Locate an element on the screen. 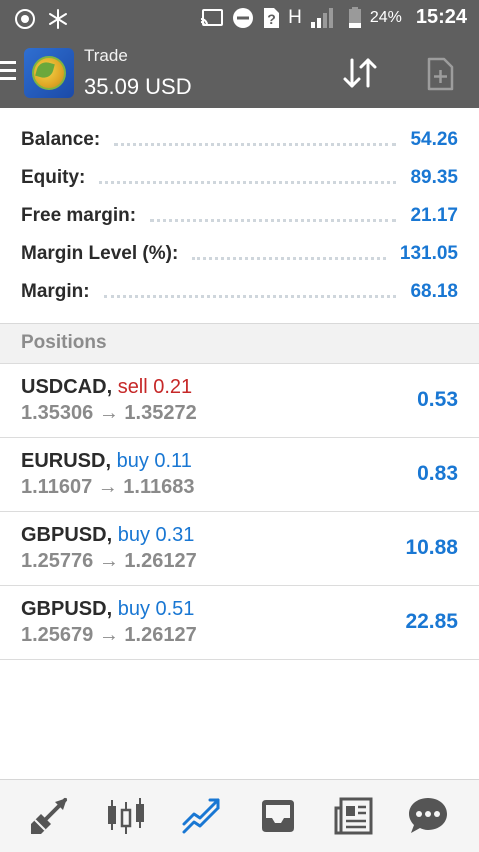 The width and height of the screenshot is (479, 852). chart-icon is located at coordinates (126, 816).